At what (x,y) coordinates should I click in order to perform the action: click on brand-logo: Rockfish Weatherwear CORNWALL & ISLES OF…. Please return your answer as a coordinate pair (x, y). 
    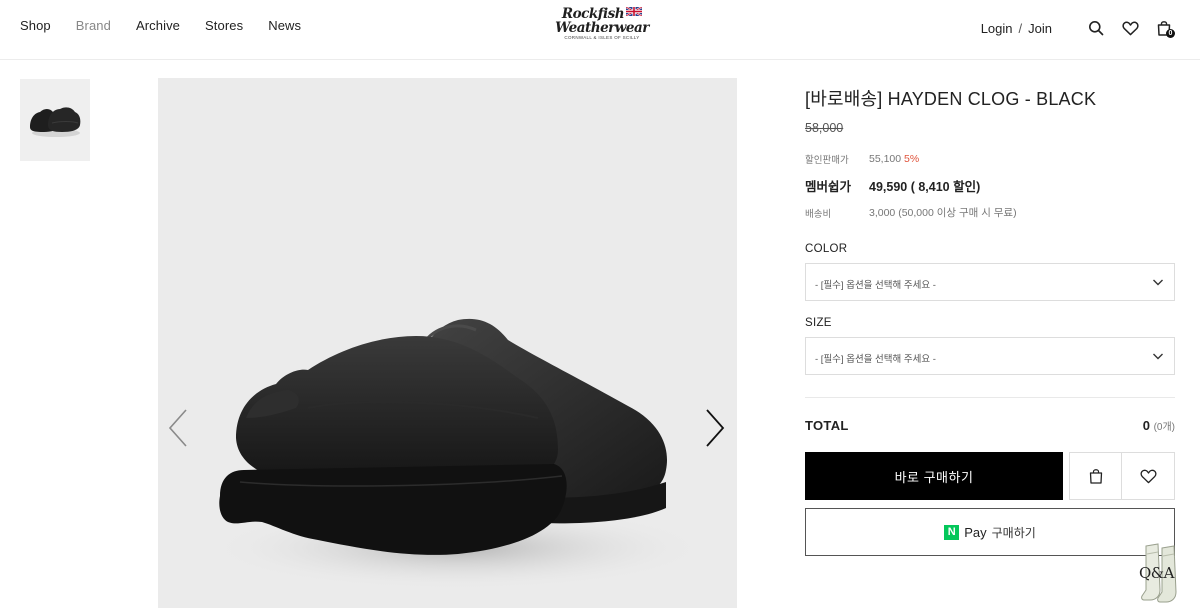
    Looking at the image, I should click on (602, 27).